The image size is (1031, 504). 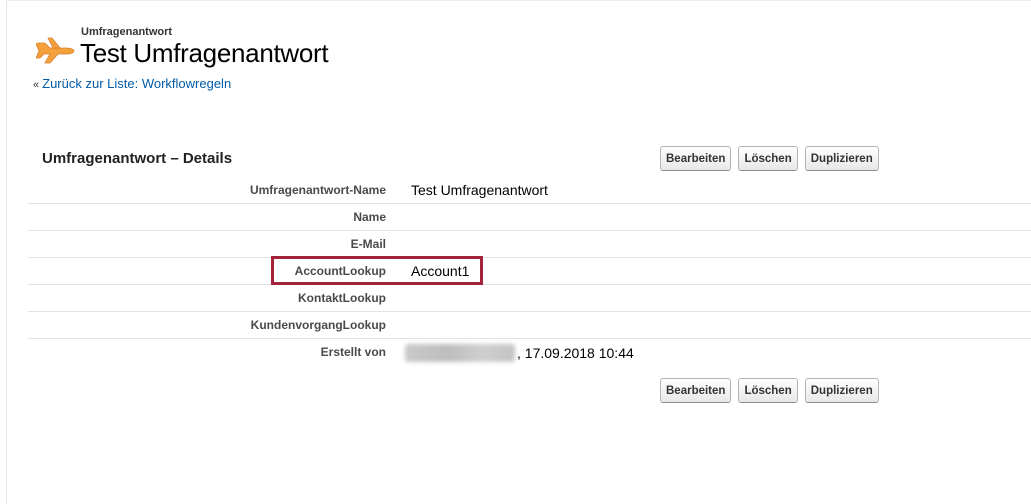 I want to click on bottom-button-row: Bearbeiten Löschen Duplizieren, so click(x=769, y=390).